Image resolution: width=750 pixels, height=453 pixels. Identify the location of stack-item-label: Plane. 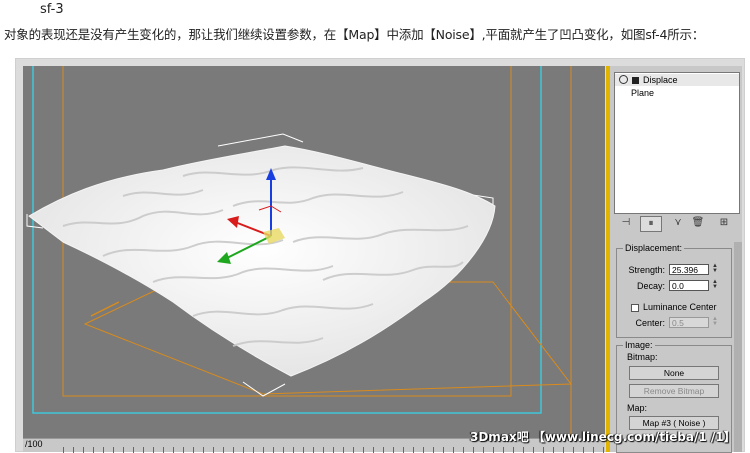
(643, 93).